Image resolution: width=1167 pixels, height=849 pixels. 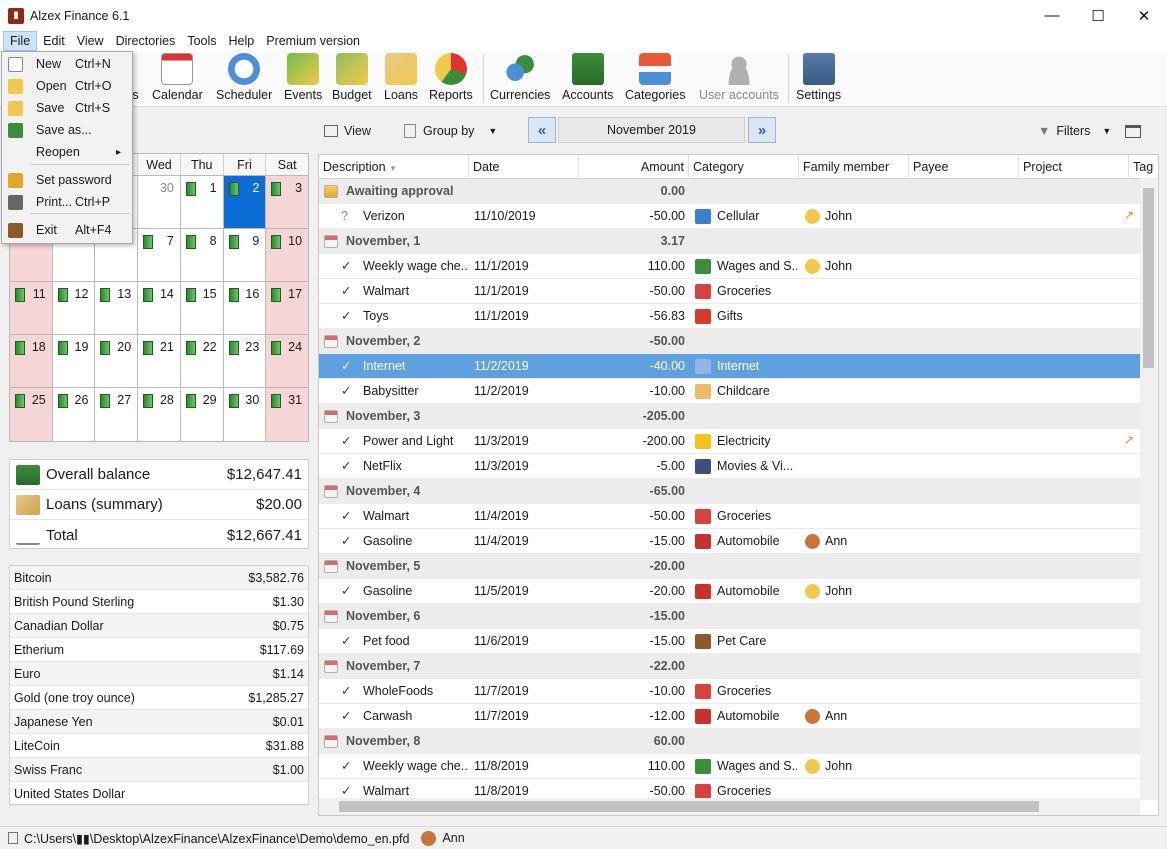 I want to click on transaction-row: ✓ Walmart 11/1/2019 -50.00 Groceries, so click(x=729, y=291).